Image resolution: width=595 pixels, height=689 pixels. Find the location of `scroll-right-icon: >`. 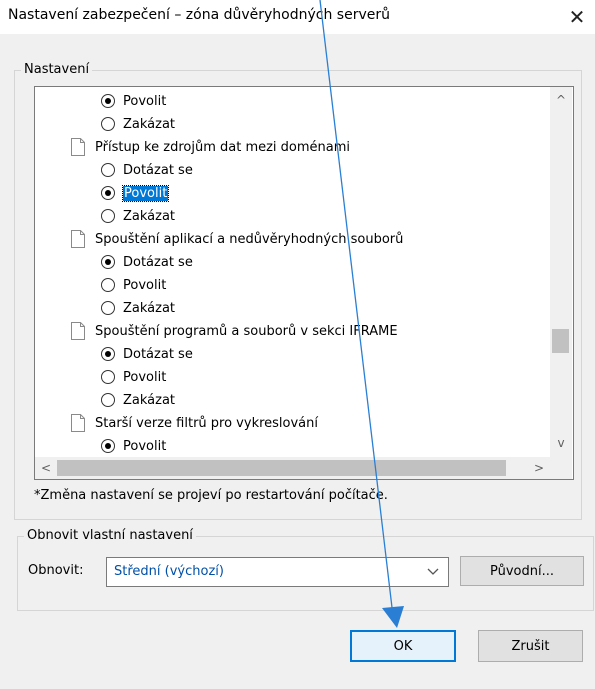

scroll-right-icon: > is located at coordinates (539, 468).